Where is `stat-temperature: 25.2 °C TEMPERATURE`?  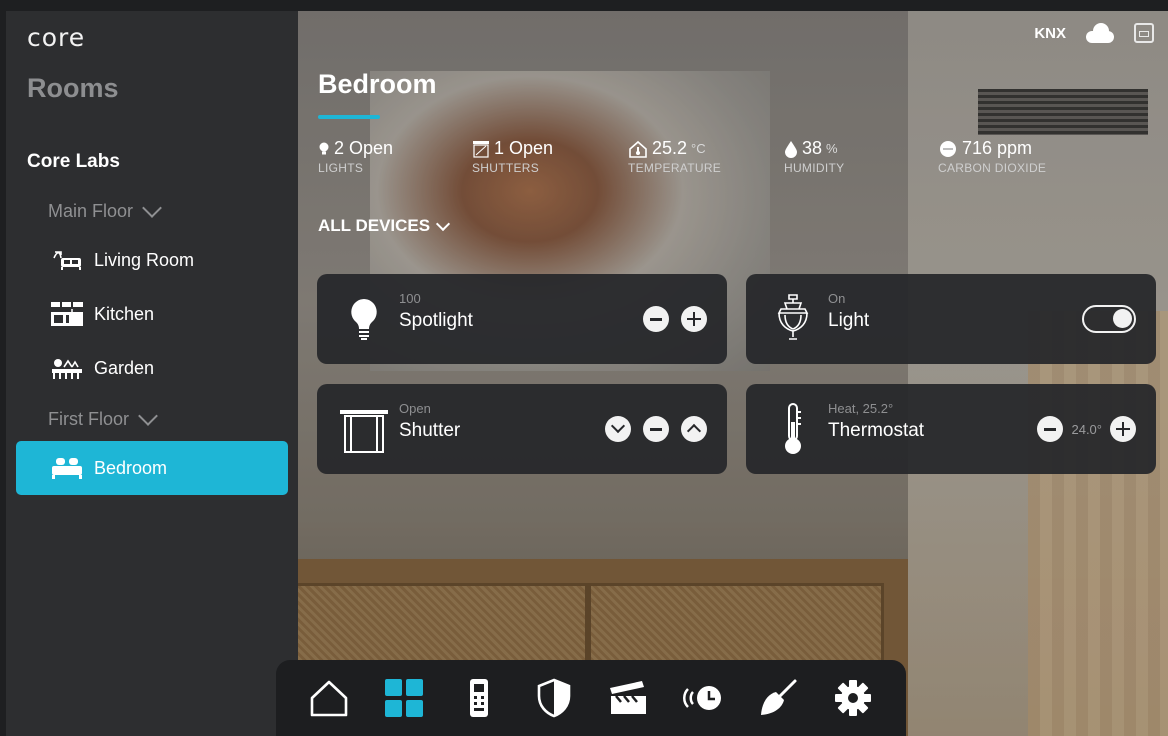
stat-temperature: 25.2 °C TEMPERATURE is located at coordinates (674, 156).